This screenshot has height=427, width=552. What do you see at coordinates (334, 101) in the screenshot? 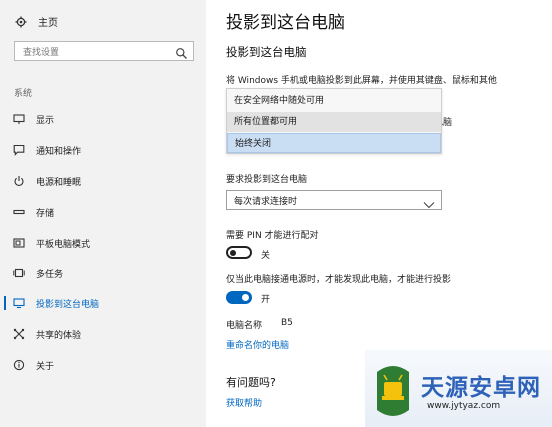
I see `availability-option: 在安全网络中随处可用` at bounding box center [334, 101].